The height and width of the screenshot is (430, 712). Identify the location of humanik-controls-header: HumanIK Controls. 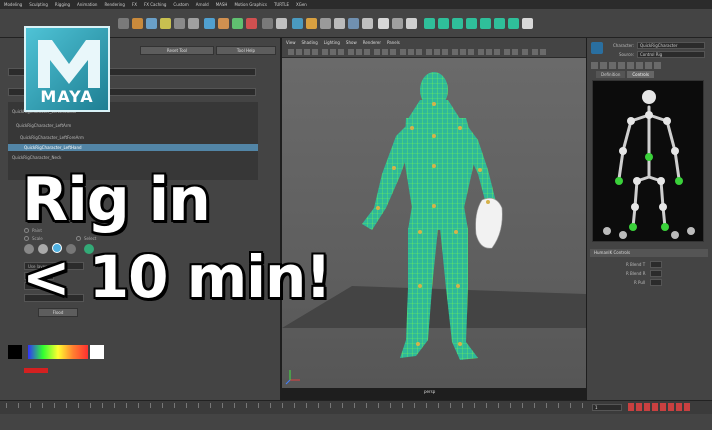
(649, 253).